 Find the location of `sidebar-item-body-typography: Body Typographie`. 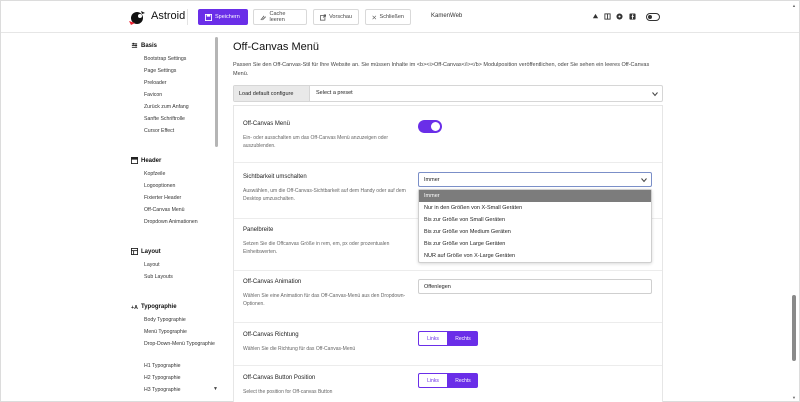

sidebar-item-body-typography: Body Typographie is located at coordinates (181, 320).